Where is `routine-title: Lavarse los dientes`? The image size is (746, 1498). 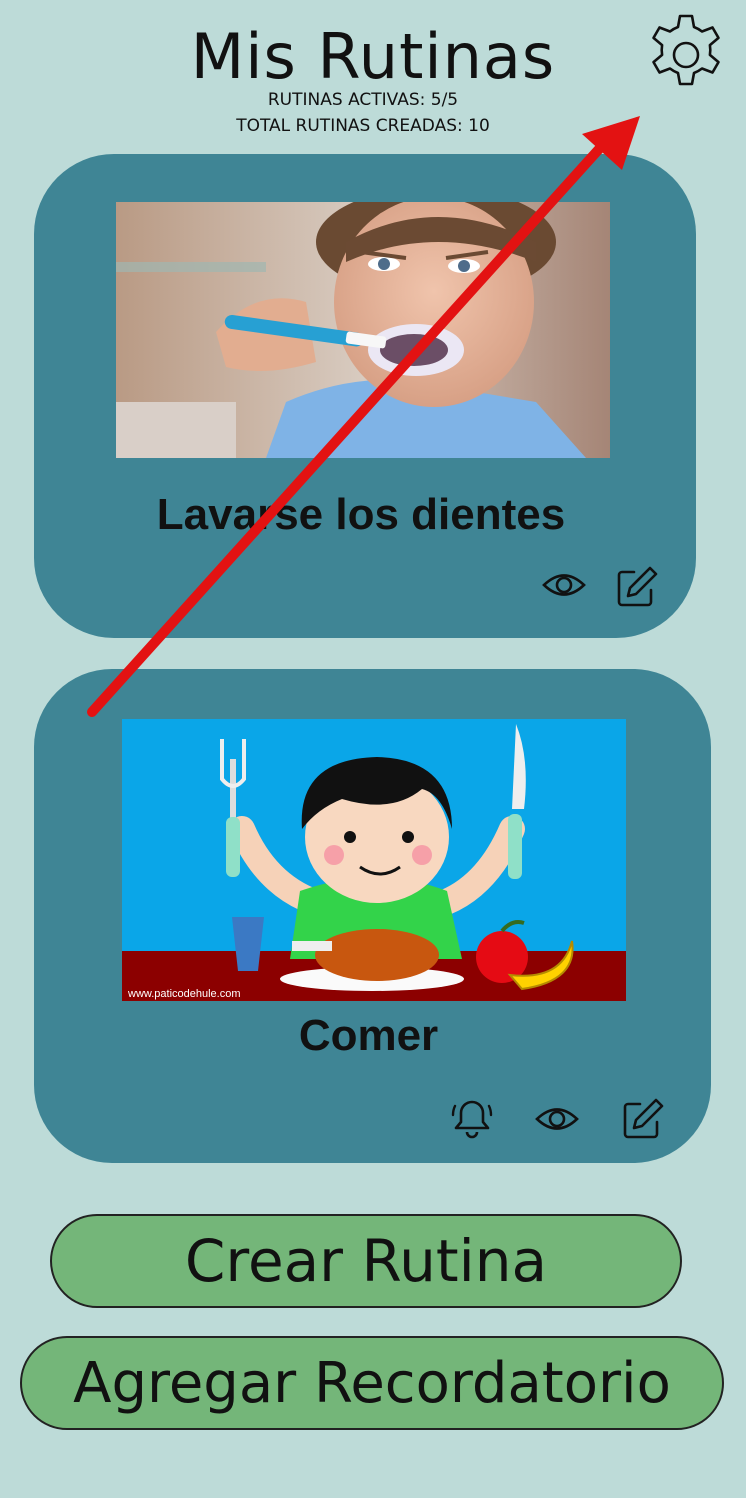
routine-title: Lavarse los dientes is located at coordinates (361, 514).